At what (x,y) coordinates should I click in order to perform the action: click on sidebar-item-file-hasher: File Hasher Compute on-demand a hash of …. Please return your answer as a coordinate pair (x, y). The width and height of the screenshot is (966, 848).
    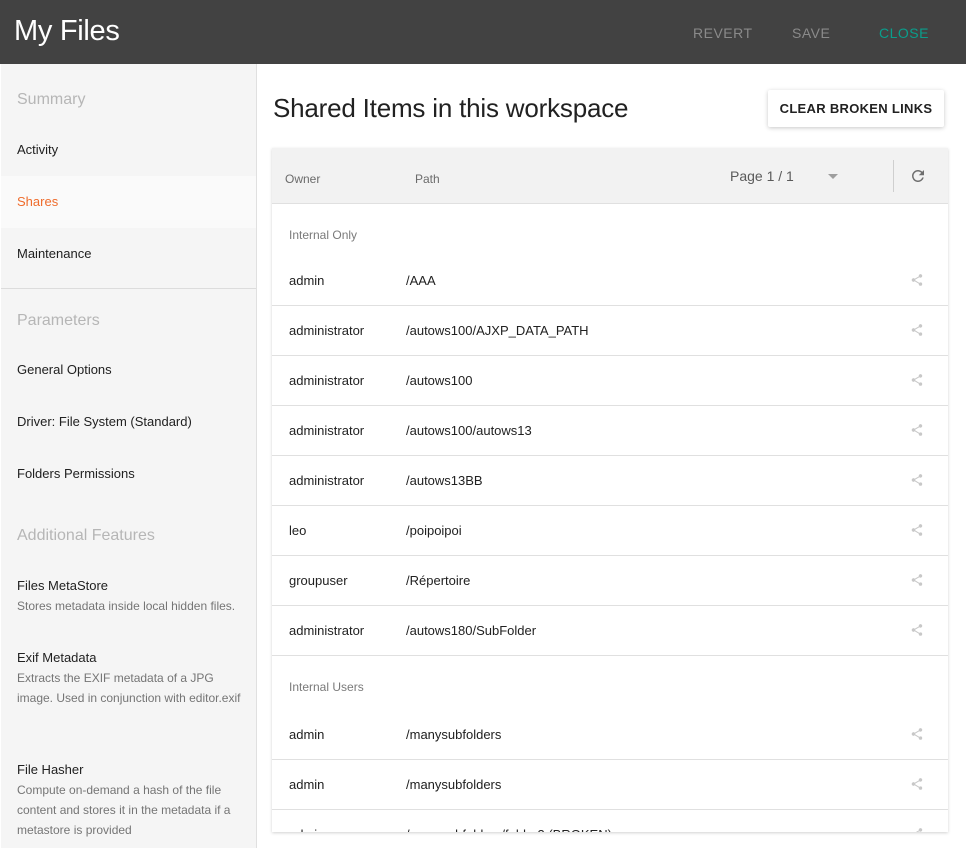
    Looking at the image, I should click on (131, 801).